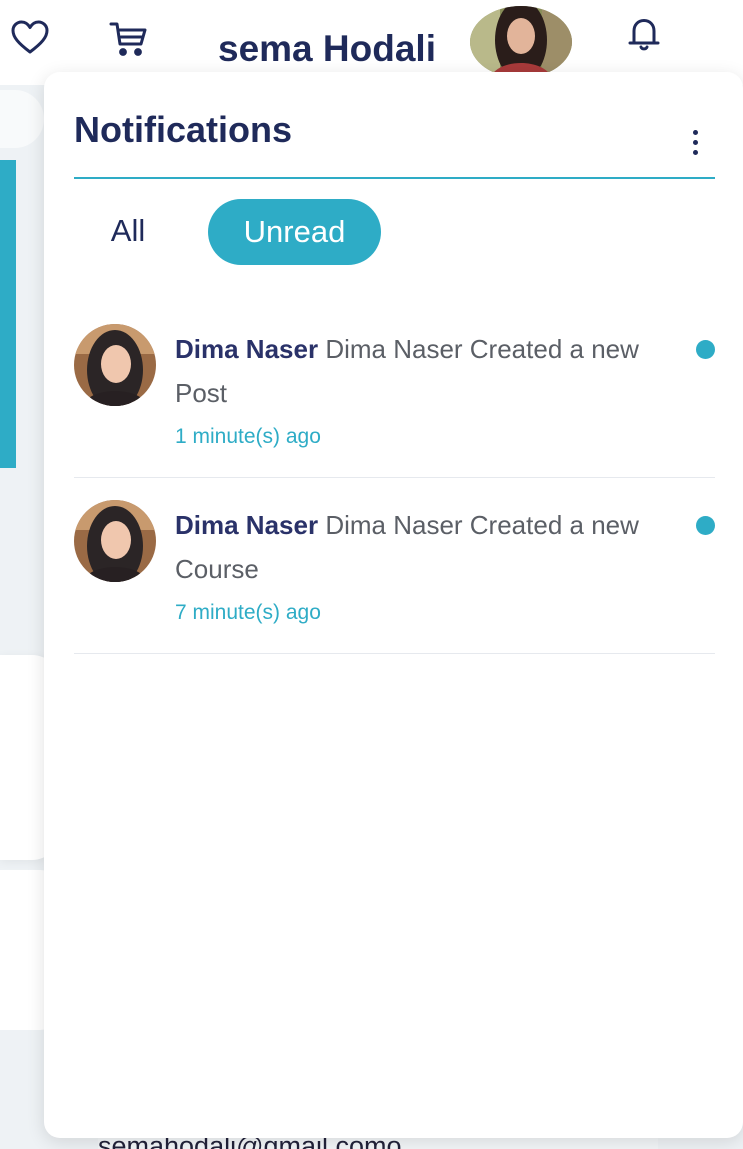 The height and width of the screenshot is (1149, 743). What do you see at coordinates (435, 371) in the screenshot?
I see `notification-text: Dima Naser Dima Naser Created a new Post` at bounding box center [435, 371].